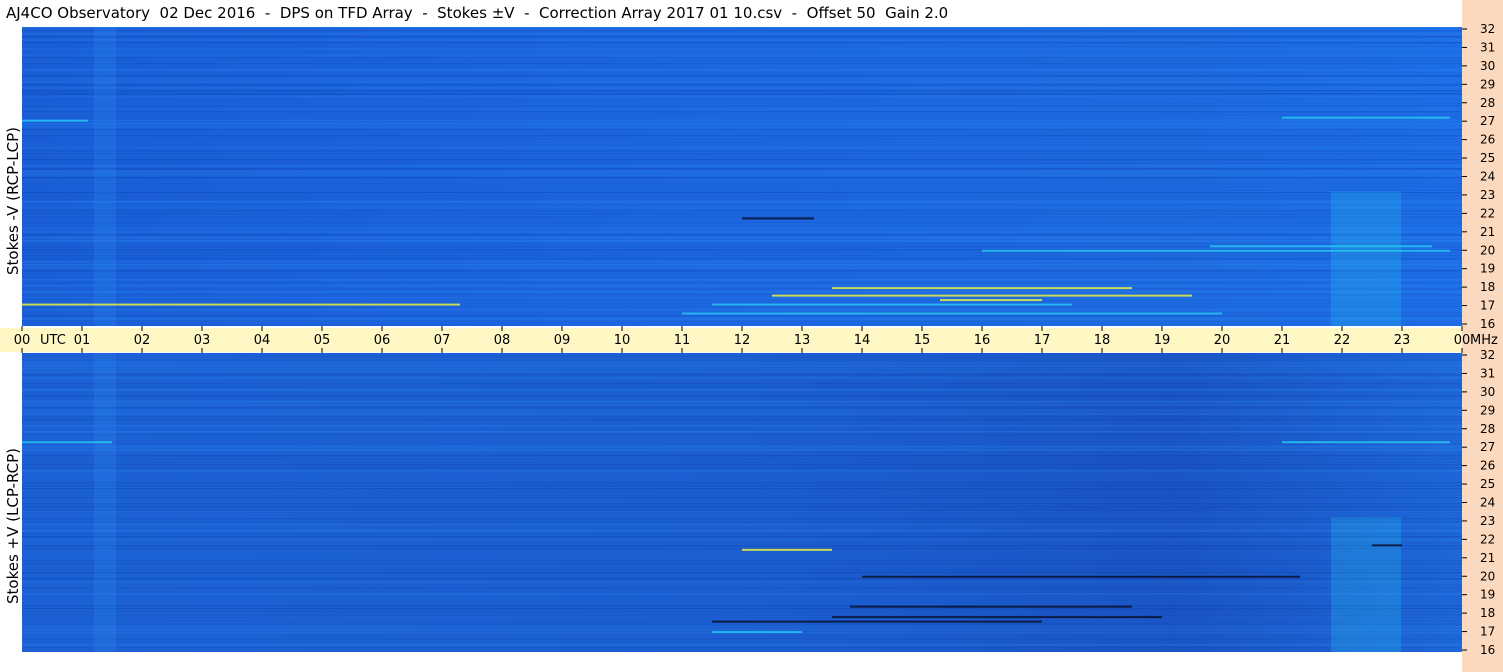 This screenshot has width=1503, height=672. Describe the element at coordinates (502, 340) in the screenshot. I see `utc-tick-label: 08` at that location.